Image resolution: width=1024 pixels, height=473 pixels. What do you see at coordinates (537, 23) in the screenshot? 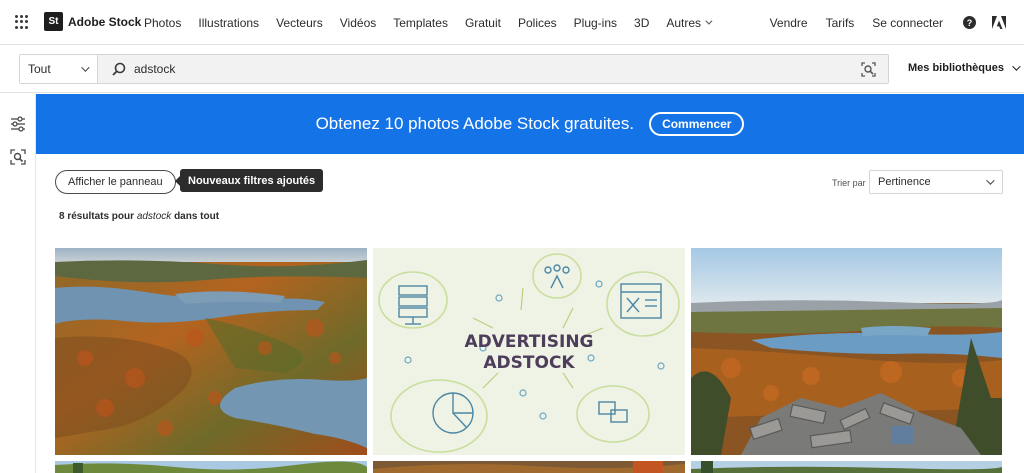
I see `nav-polices: Polices` at bounding box center [537, 23].